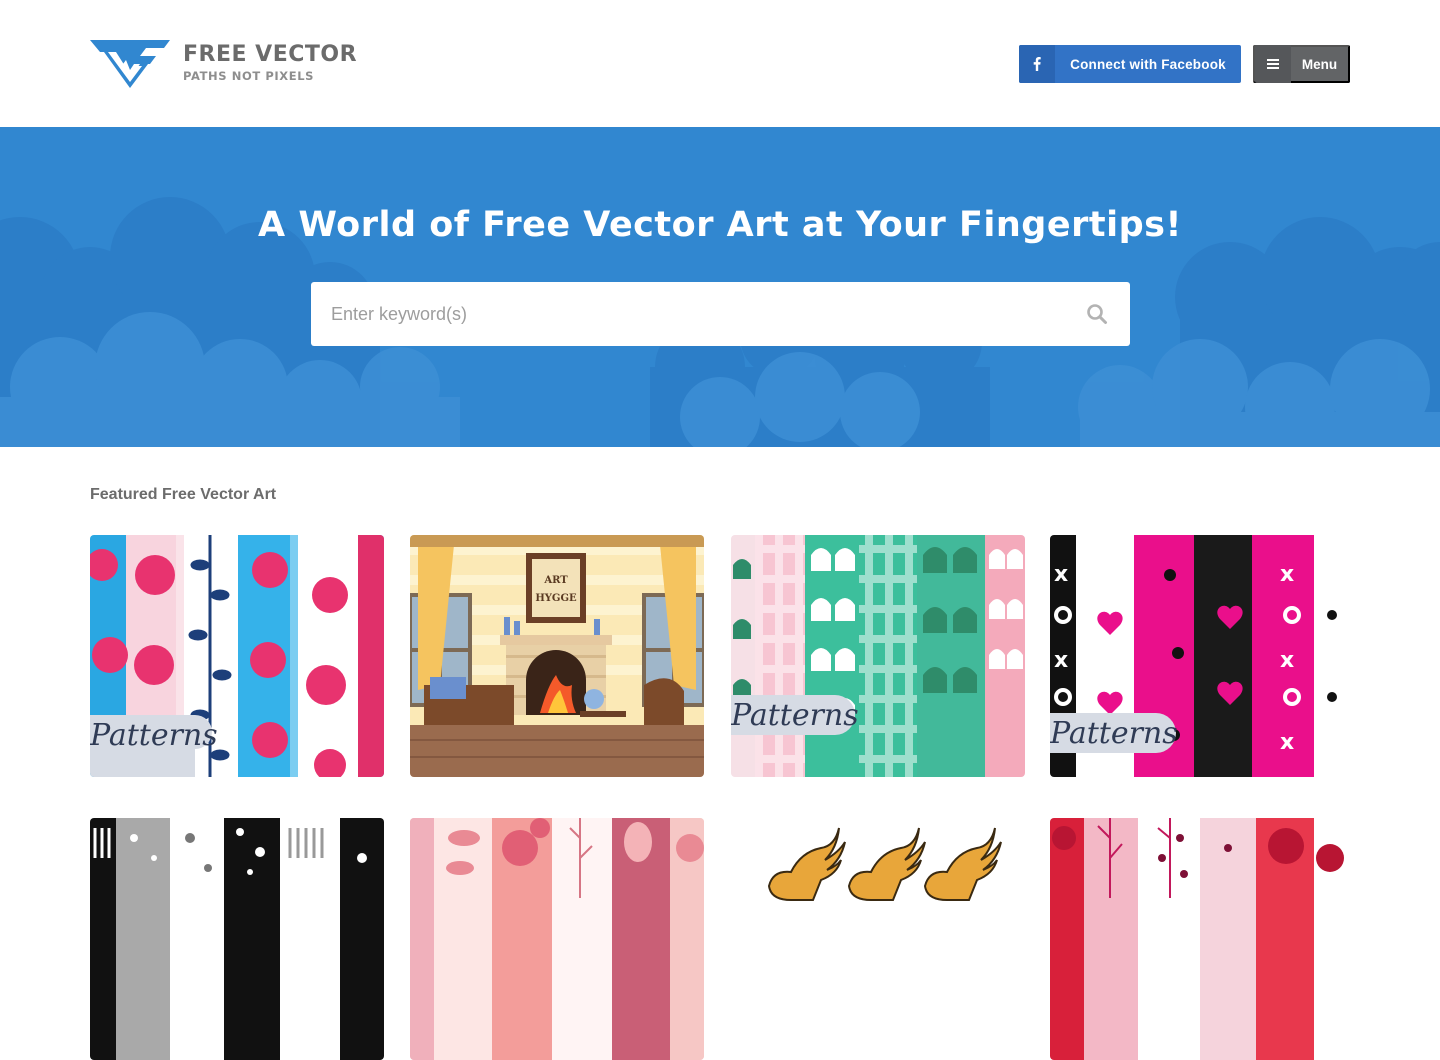  I want to click on pink-black-hearts-image: x x x x x Patterns, so click(1197, 656).